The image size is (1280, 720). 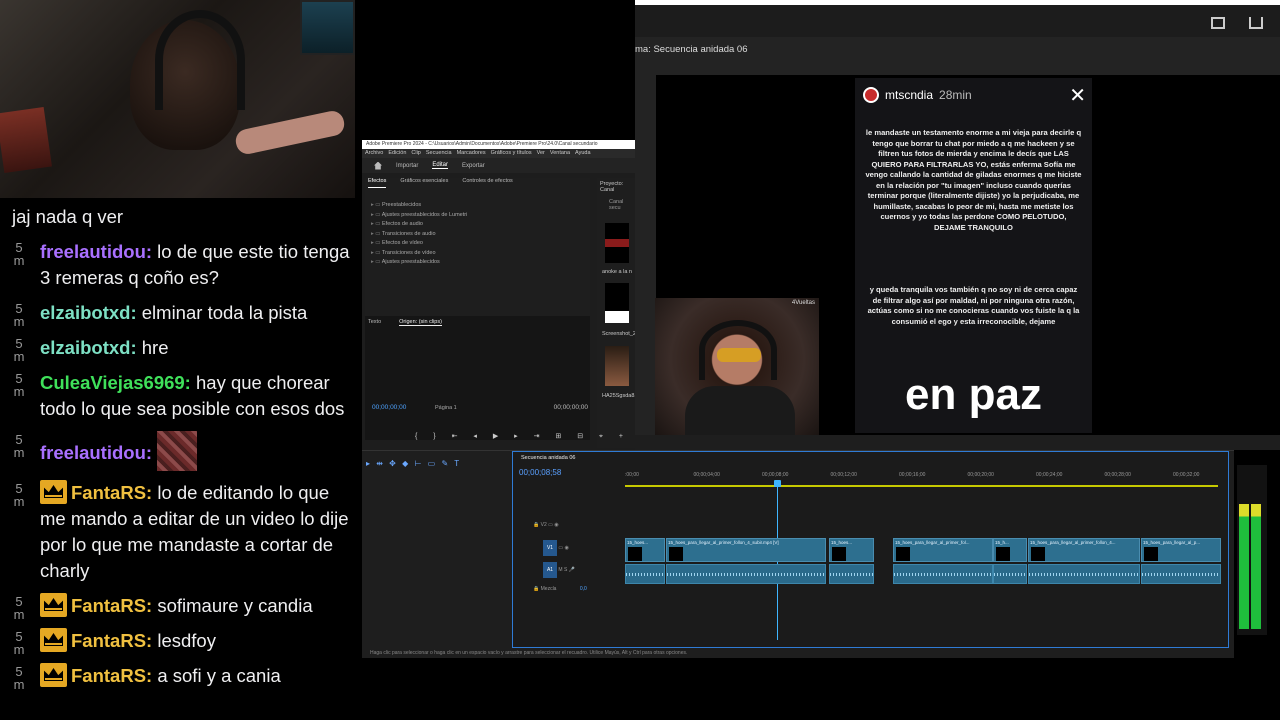 I want to click on menu-item: Ver, so click(x=541, y=153).